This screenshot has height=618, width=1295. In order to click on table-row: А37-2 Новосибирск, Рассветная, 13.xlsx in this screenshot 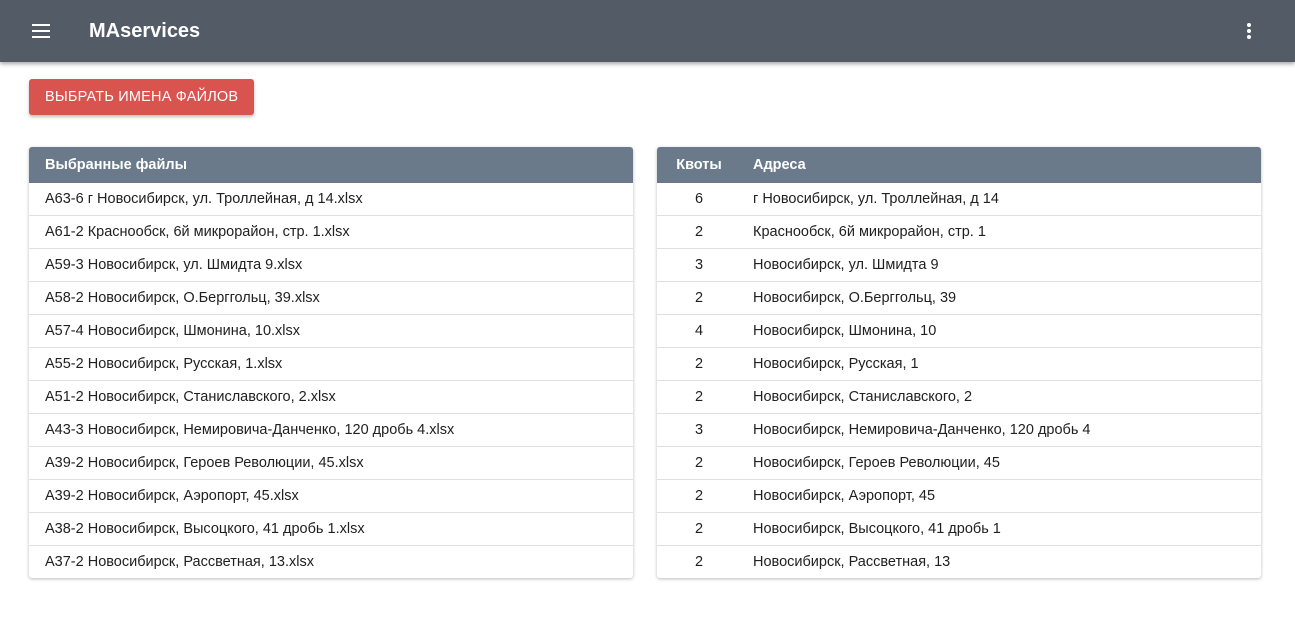, I will do `click(331, 561)`.